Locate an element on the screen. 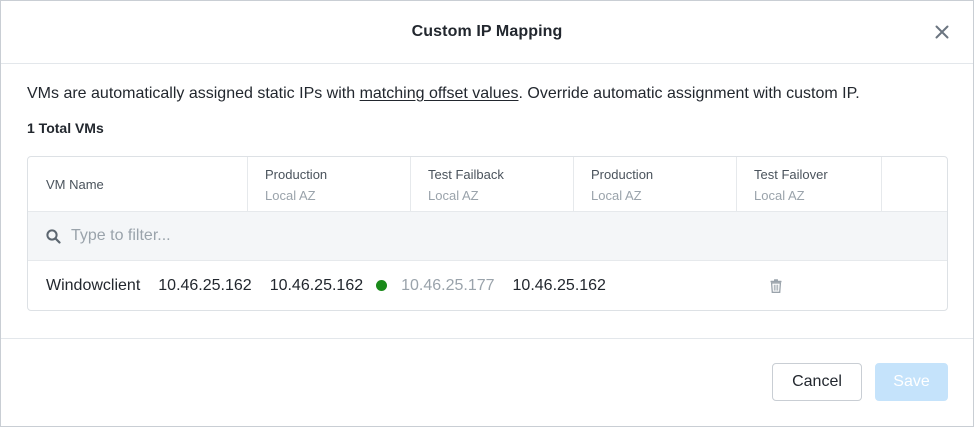  column-header-label: Test Failback is located at coordinates (466, 174).